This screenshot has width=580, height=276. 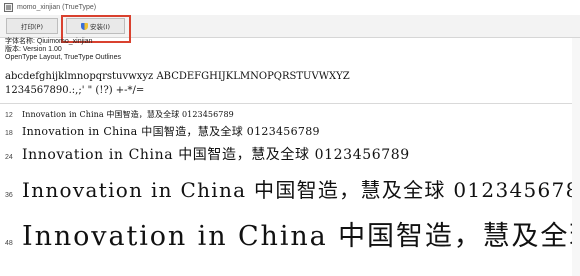 I want to click on font-file-icon, so click(x=8, y=7).